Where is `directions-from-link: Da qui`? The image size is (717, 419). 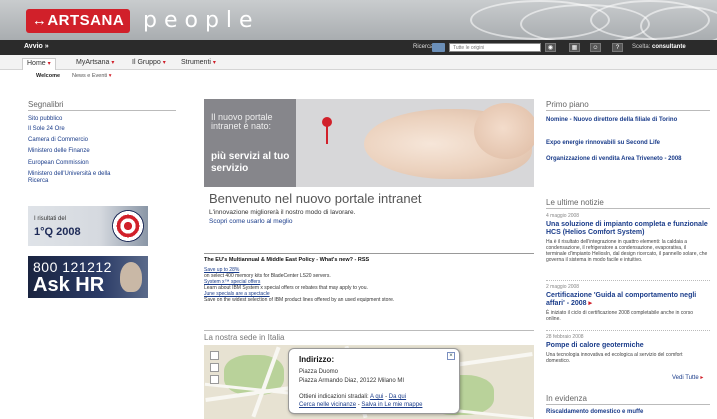 directions-from-link: Da qui is located at coordinates (397, 397).